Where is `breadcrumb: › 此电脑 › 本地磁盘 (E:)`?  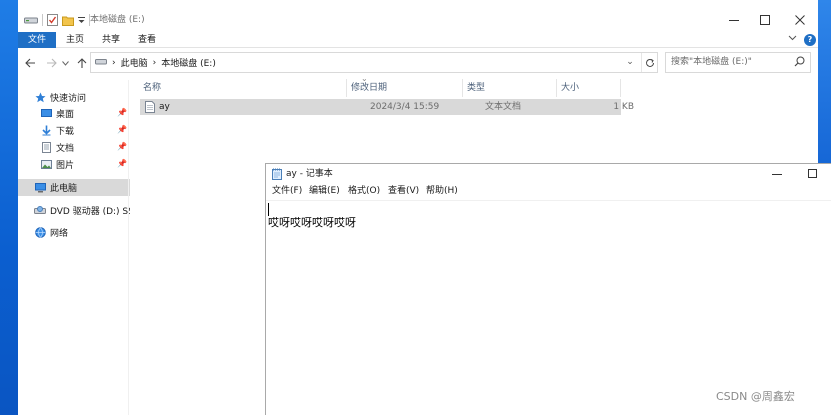 breadcrumb: › 此电脑 › 本地磁盘 (E:) is located at coordinates (155, 62).